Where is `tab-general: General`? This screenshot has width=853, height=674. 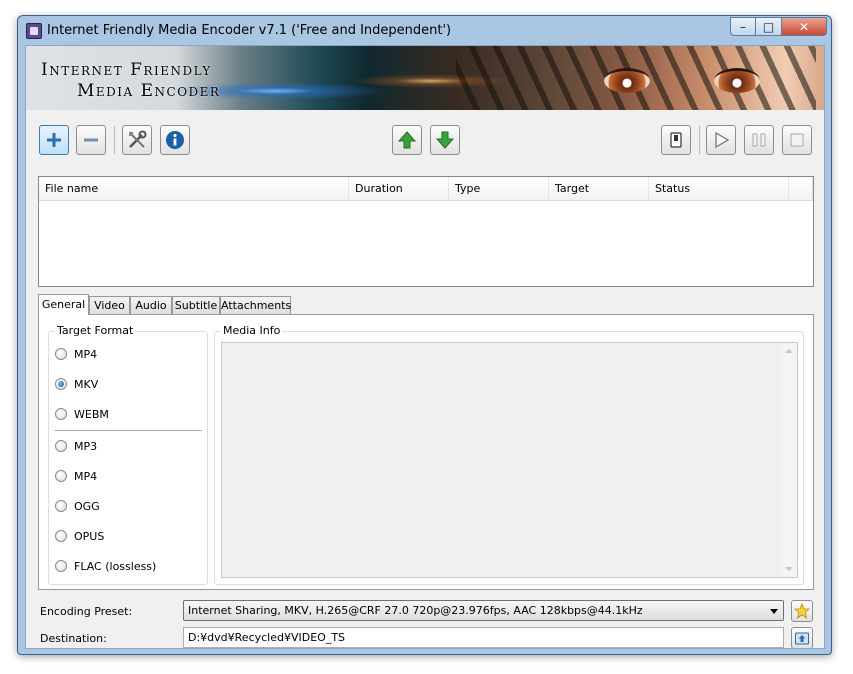
tab-general: General is located at coordinates (63, 304).